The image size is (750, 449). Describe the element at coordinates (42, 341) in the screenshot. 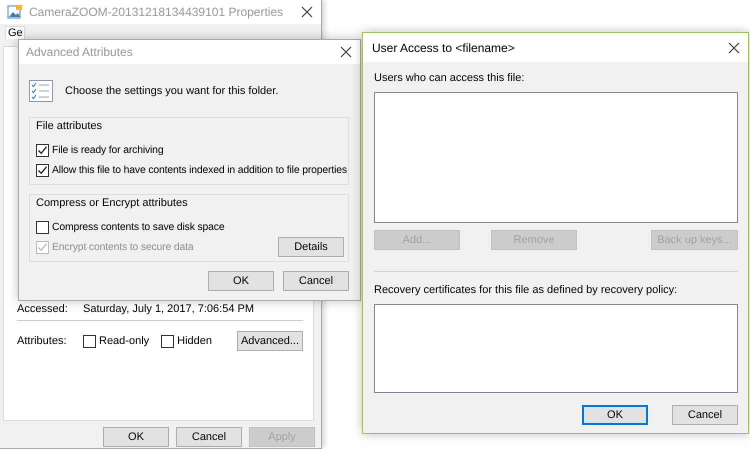

I see `field-label: Attributes:` at that location.